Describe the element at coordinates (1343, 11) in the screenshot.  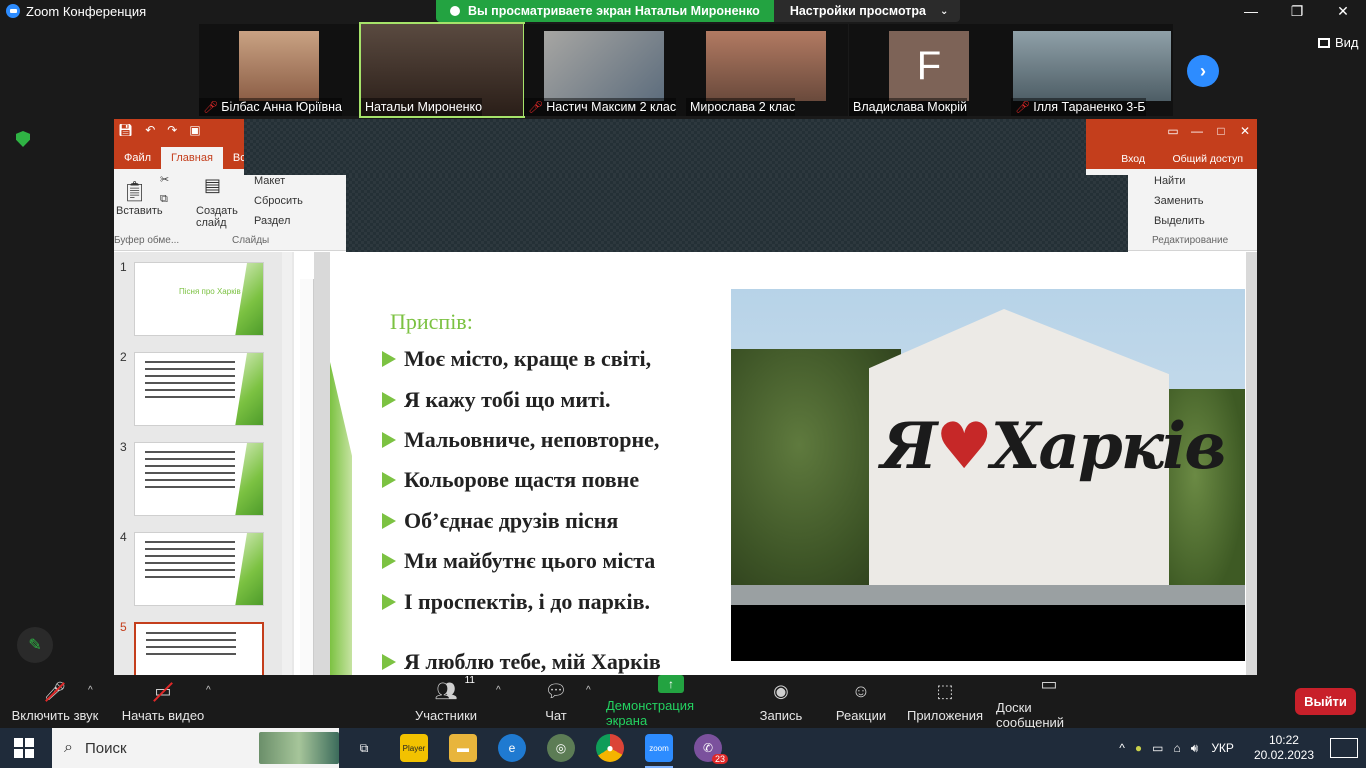
I see `close-button: ✕` at that location.